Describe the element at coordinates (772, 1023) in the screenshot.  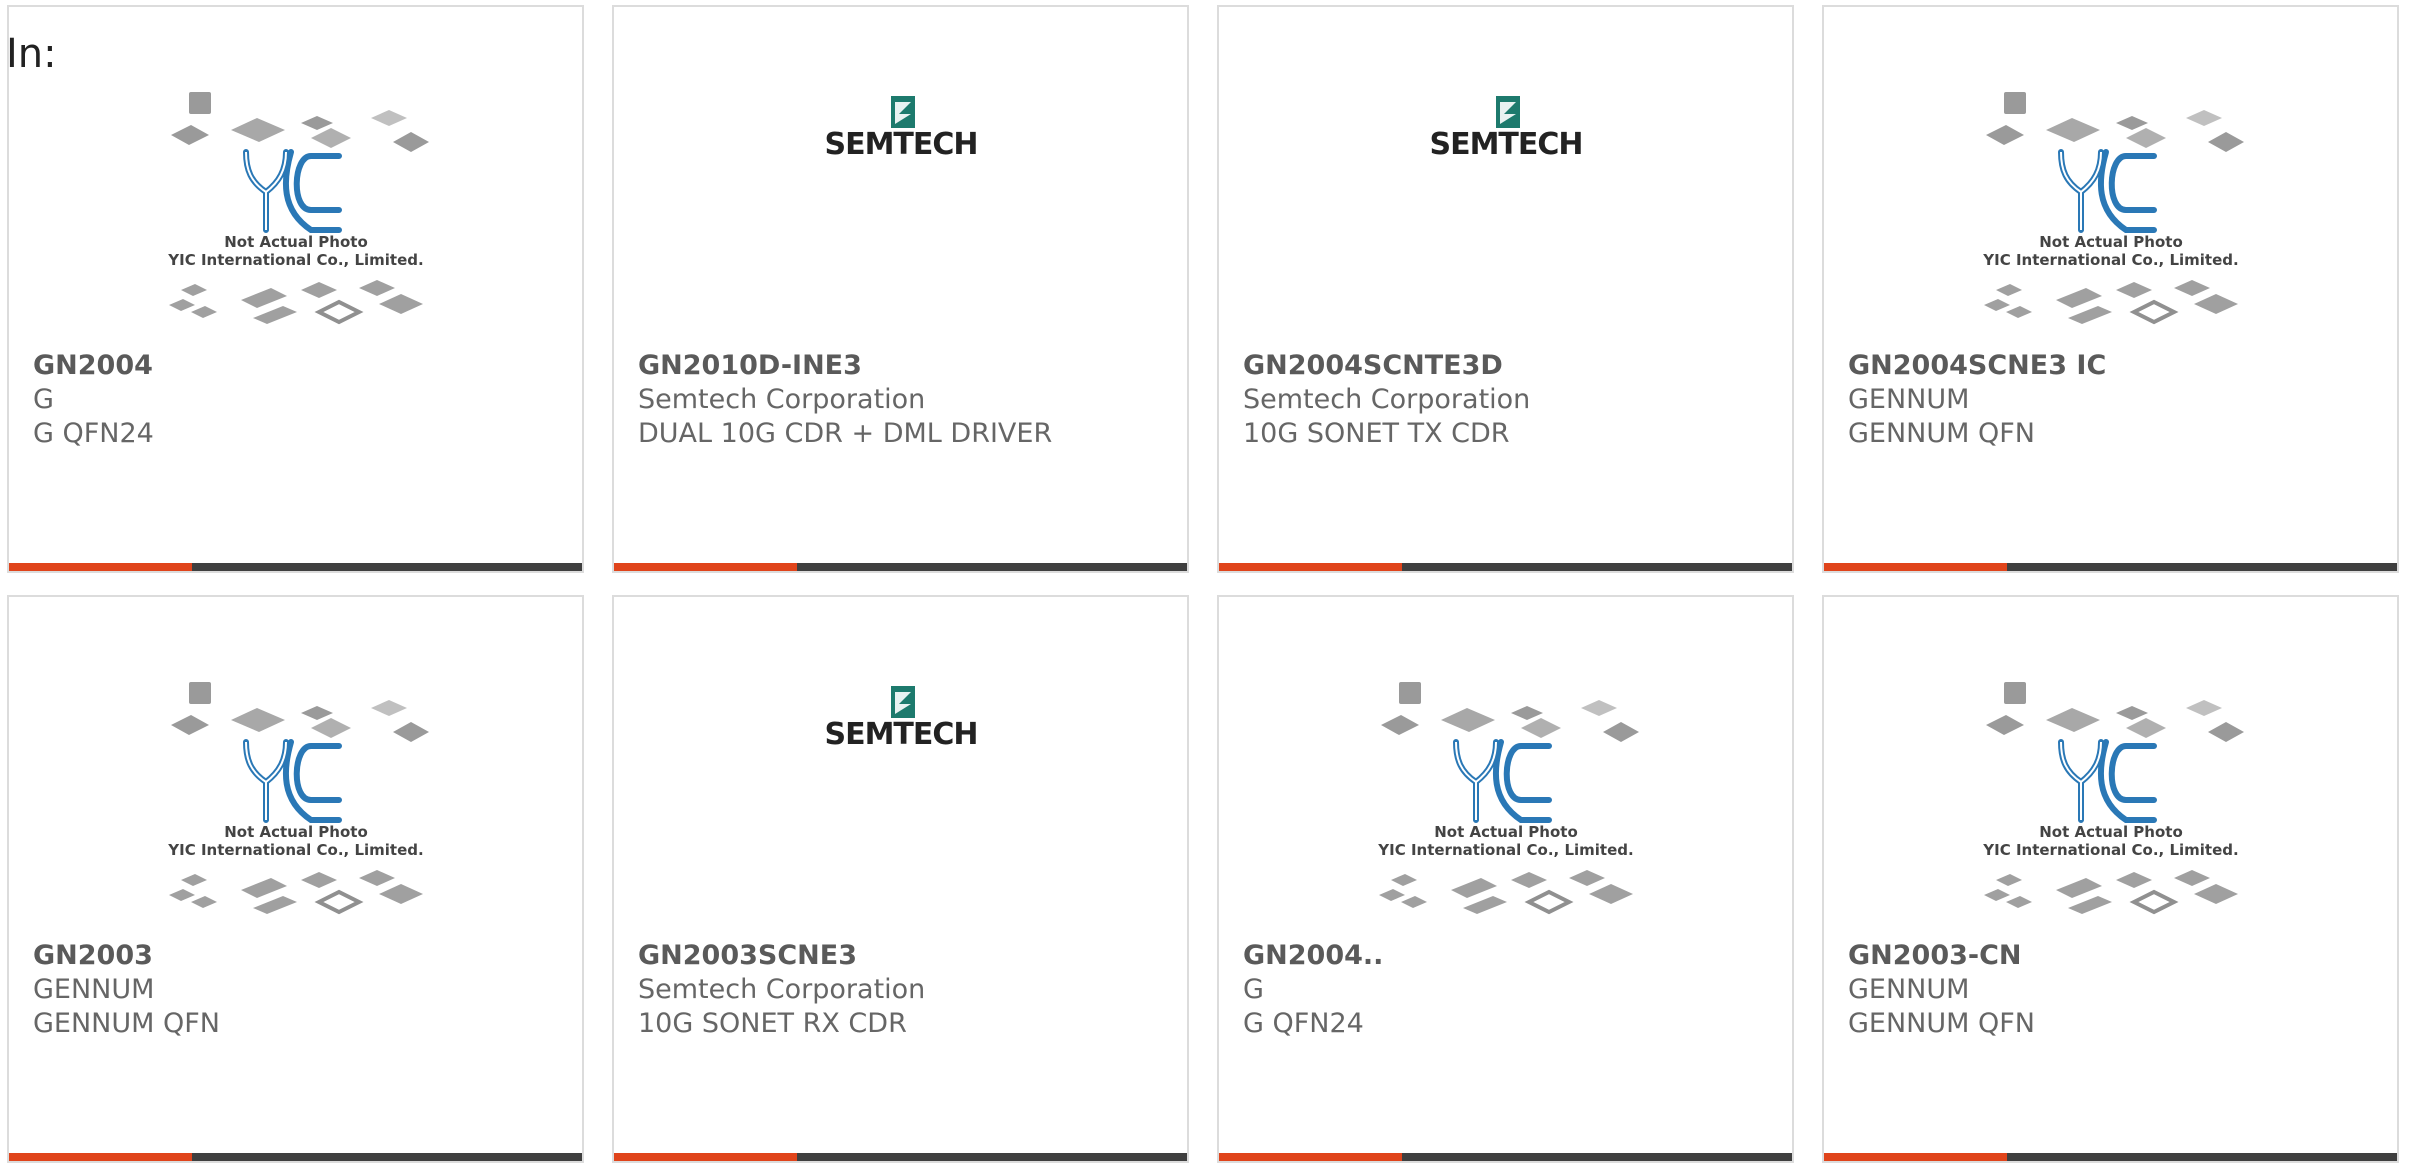
I see `description: 10G SONET RX CDR` at that location.